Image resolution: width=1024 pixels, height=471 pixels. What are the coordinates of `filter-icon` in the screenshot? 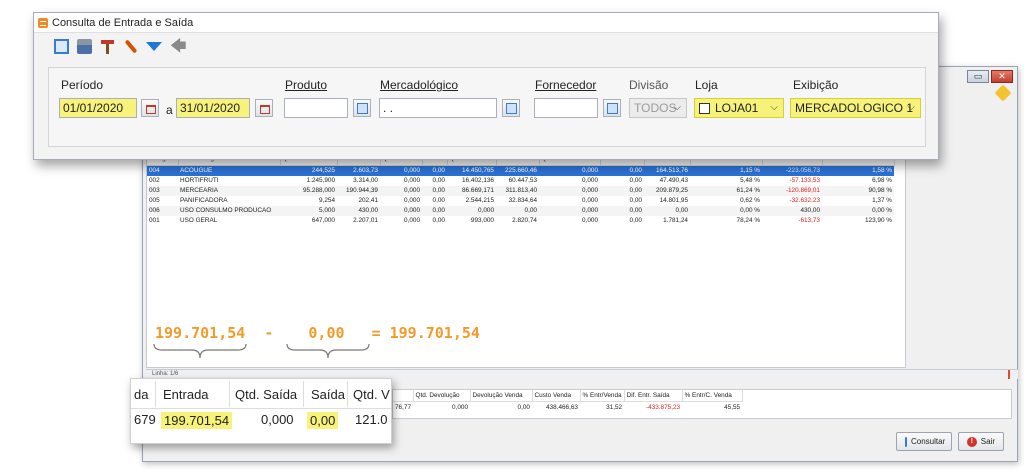 It's located at (154, 46).